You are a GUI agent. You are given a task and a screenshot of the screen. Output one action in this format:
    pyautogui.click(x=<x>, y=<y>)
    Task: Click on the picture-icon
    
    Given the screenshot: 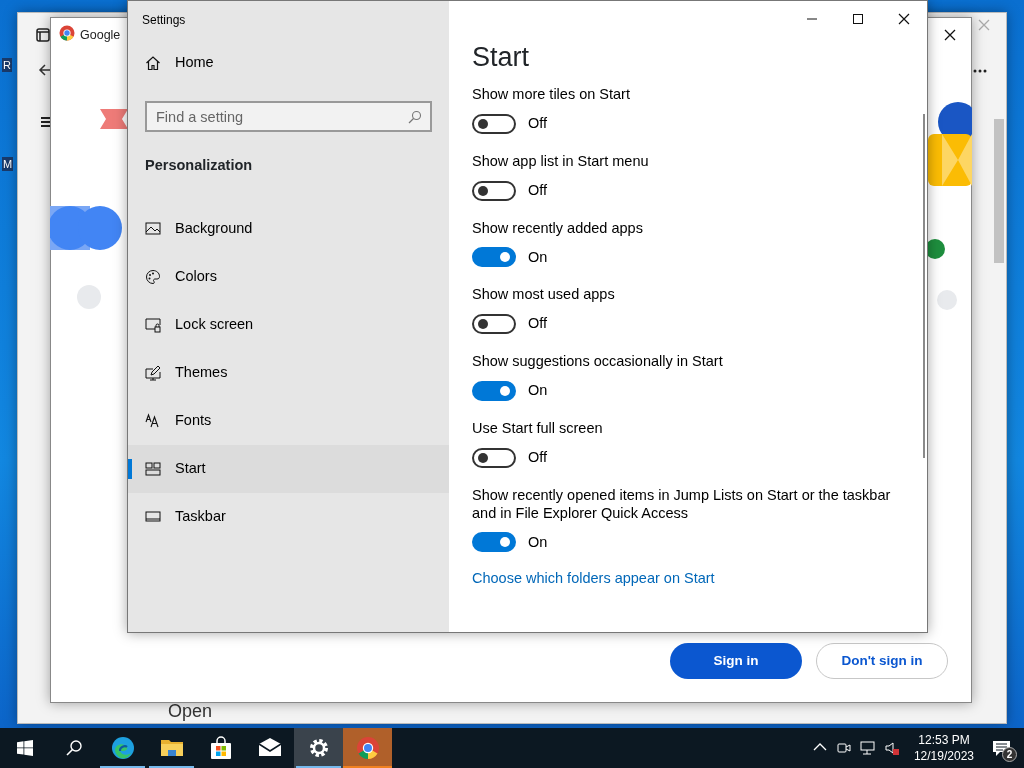 What is the action you would take?
    pyautogui.click(x=153, y=228)
    